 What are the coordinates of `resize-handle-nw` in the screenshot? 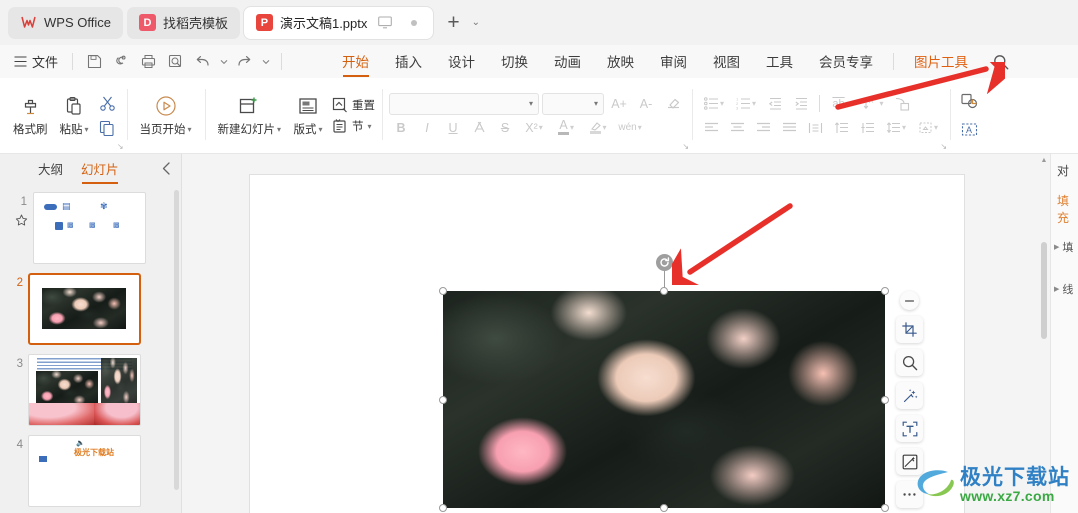 It's located at (443, 291).